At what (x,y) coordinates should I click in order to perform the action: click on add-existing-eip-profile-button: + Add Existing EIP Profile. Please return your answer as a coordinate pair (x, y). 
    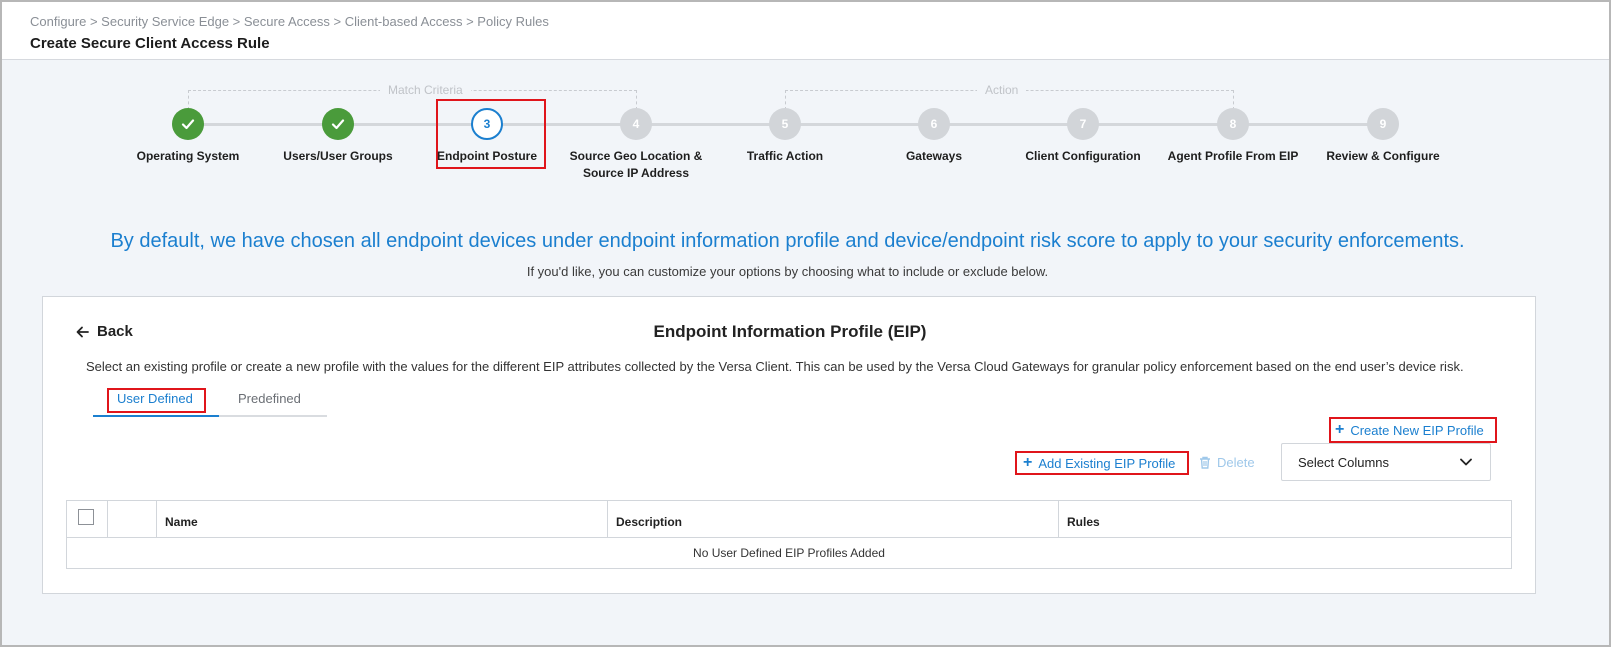
    Looking at the image, I should click on (1099, 463).